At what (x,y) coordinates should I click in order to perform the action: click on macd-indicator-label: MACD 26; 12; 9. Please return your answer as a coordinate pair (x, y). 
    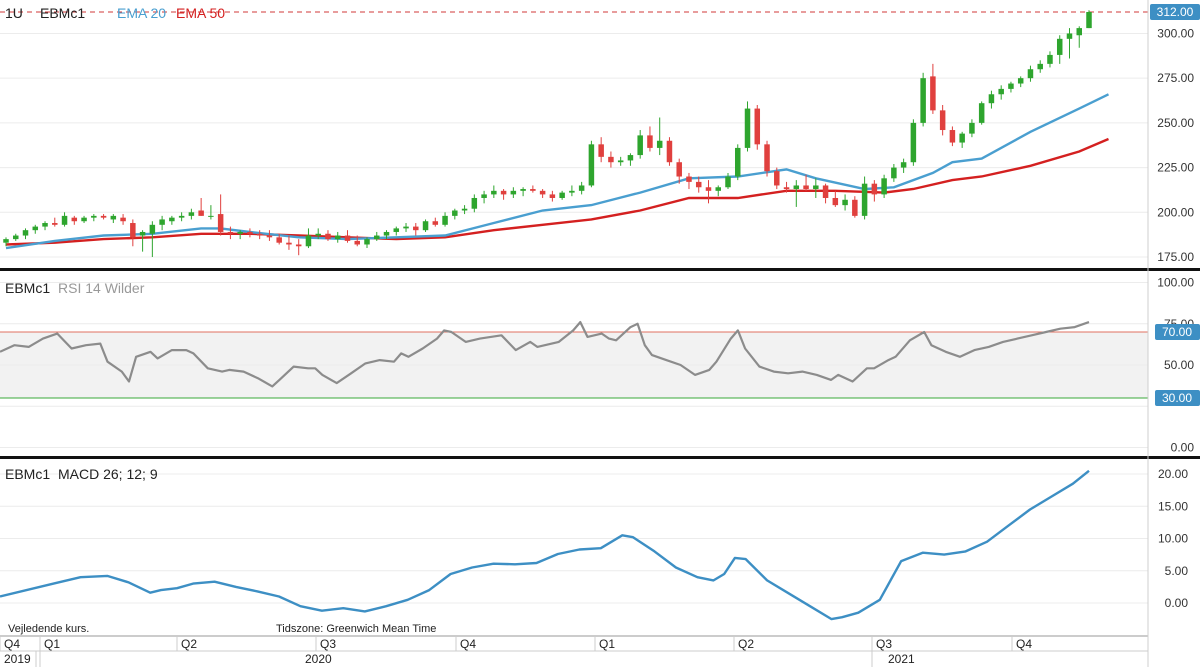
    Looking at the image, I should click on (108, 474).